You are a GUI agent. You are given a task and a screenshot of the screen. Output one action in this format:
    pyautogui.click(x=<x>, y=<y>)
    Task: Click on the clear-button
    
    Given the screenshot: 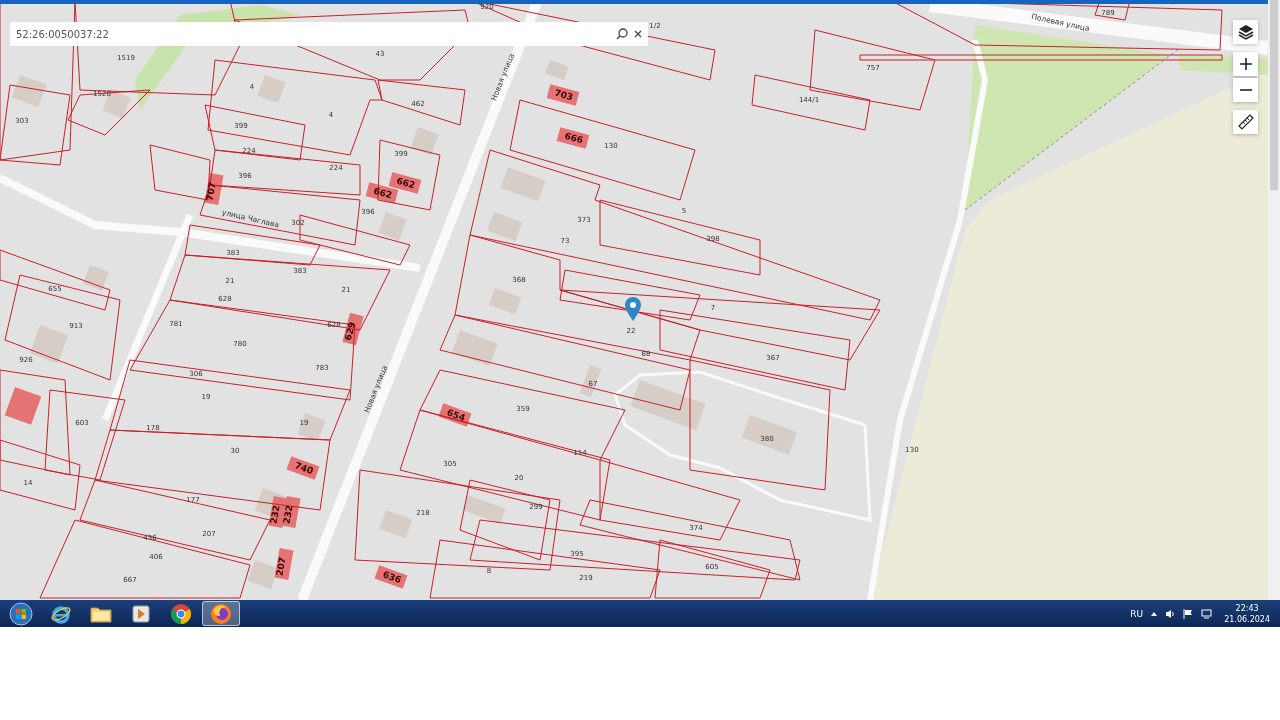 What is the action you would take?
    pyautogui.click(x=638, y=34)
    